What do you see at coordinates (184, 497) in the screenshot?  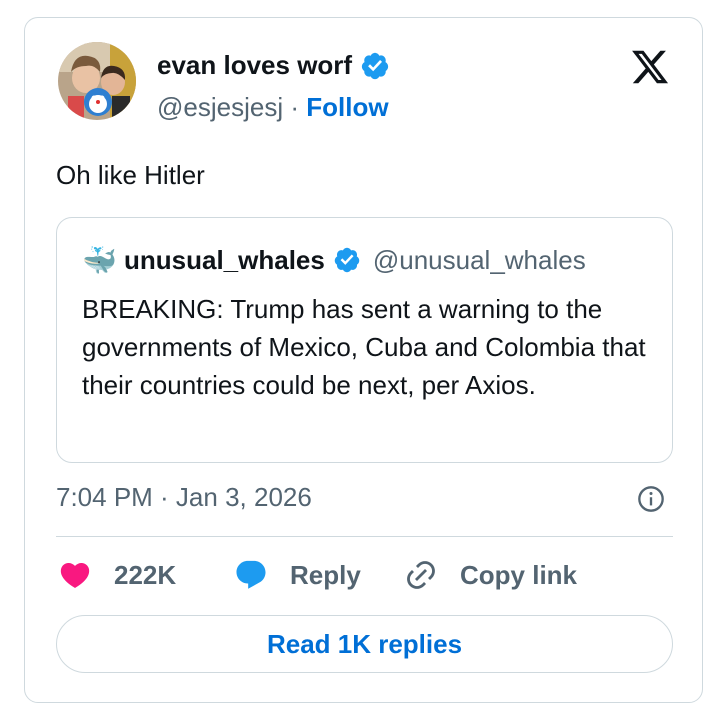 I see `tweet-timestamp: 7:04 PM · Jan 3, 2026` at bounding box center [184, 497].